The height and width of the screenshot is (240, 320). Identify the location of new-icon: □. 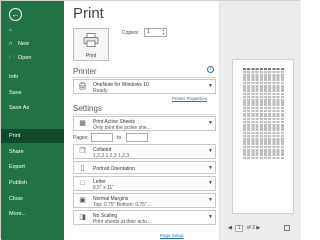
(11, 44).